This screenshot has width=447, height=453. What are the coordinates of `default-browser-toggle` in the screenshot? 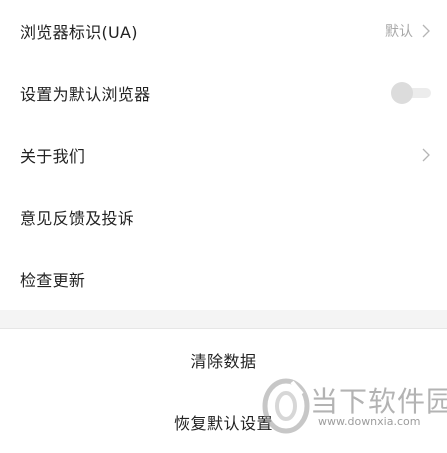 It's located at (411, 93).